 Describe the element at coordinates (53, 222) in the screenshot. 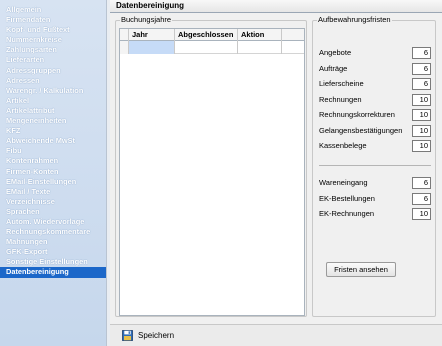

I see `sidebar-item-autom-wiedervorlage: Autom. Wiedervorlage` at that location.